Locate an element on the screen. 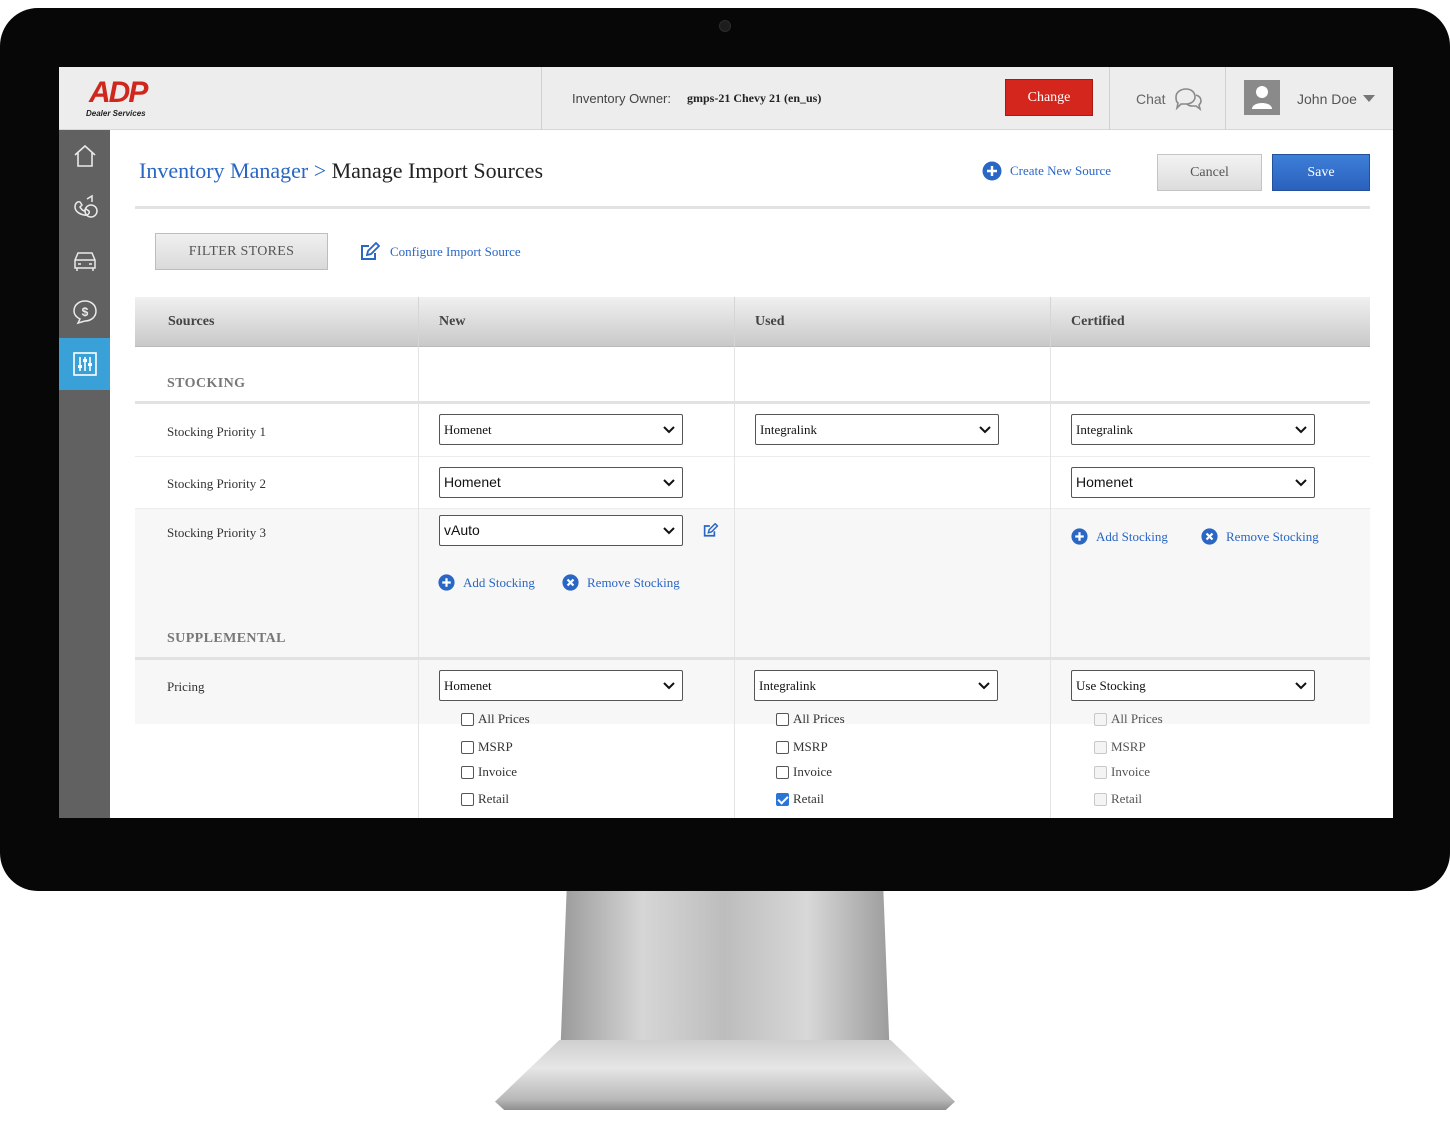  select-value: vAuto is located at coordinates (462, 530).